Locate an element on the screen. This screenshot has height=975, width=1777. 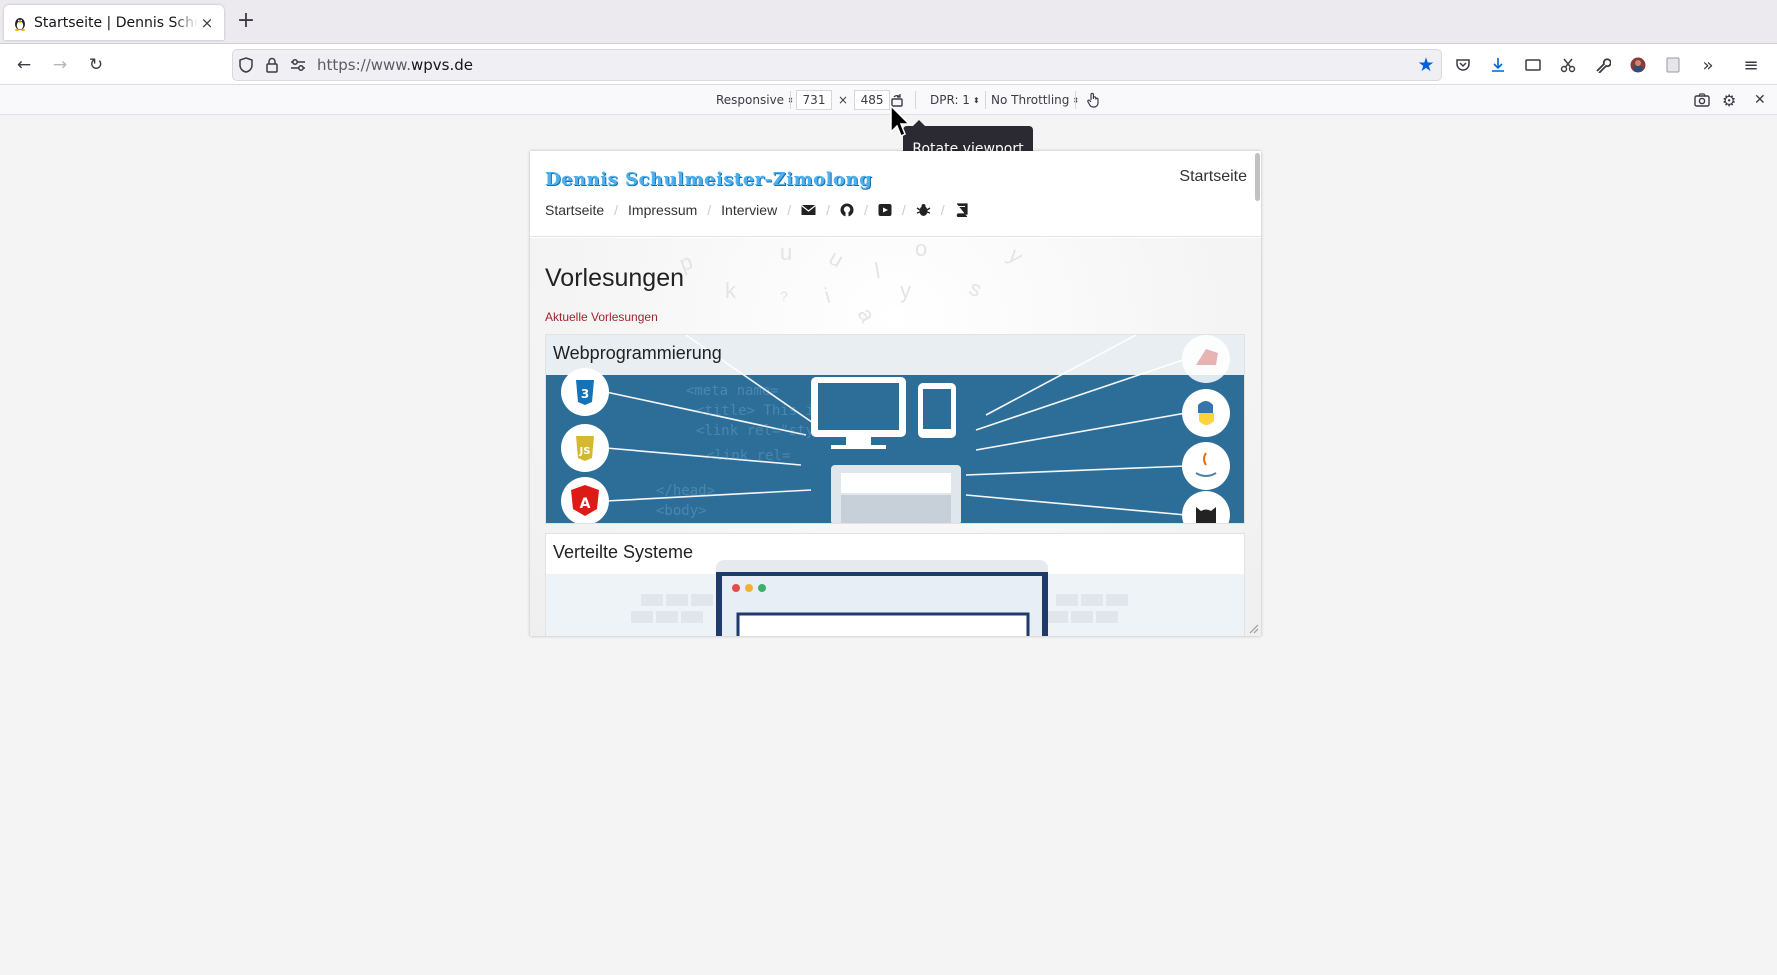
tab-title: Startseite | Dennis Schulmeister is located at coordinates (116, 22).